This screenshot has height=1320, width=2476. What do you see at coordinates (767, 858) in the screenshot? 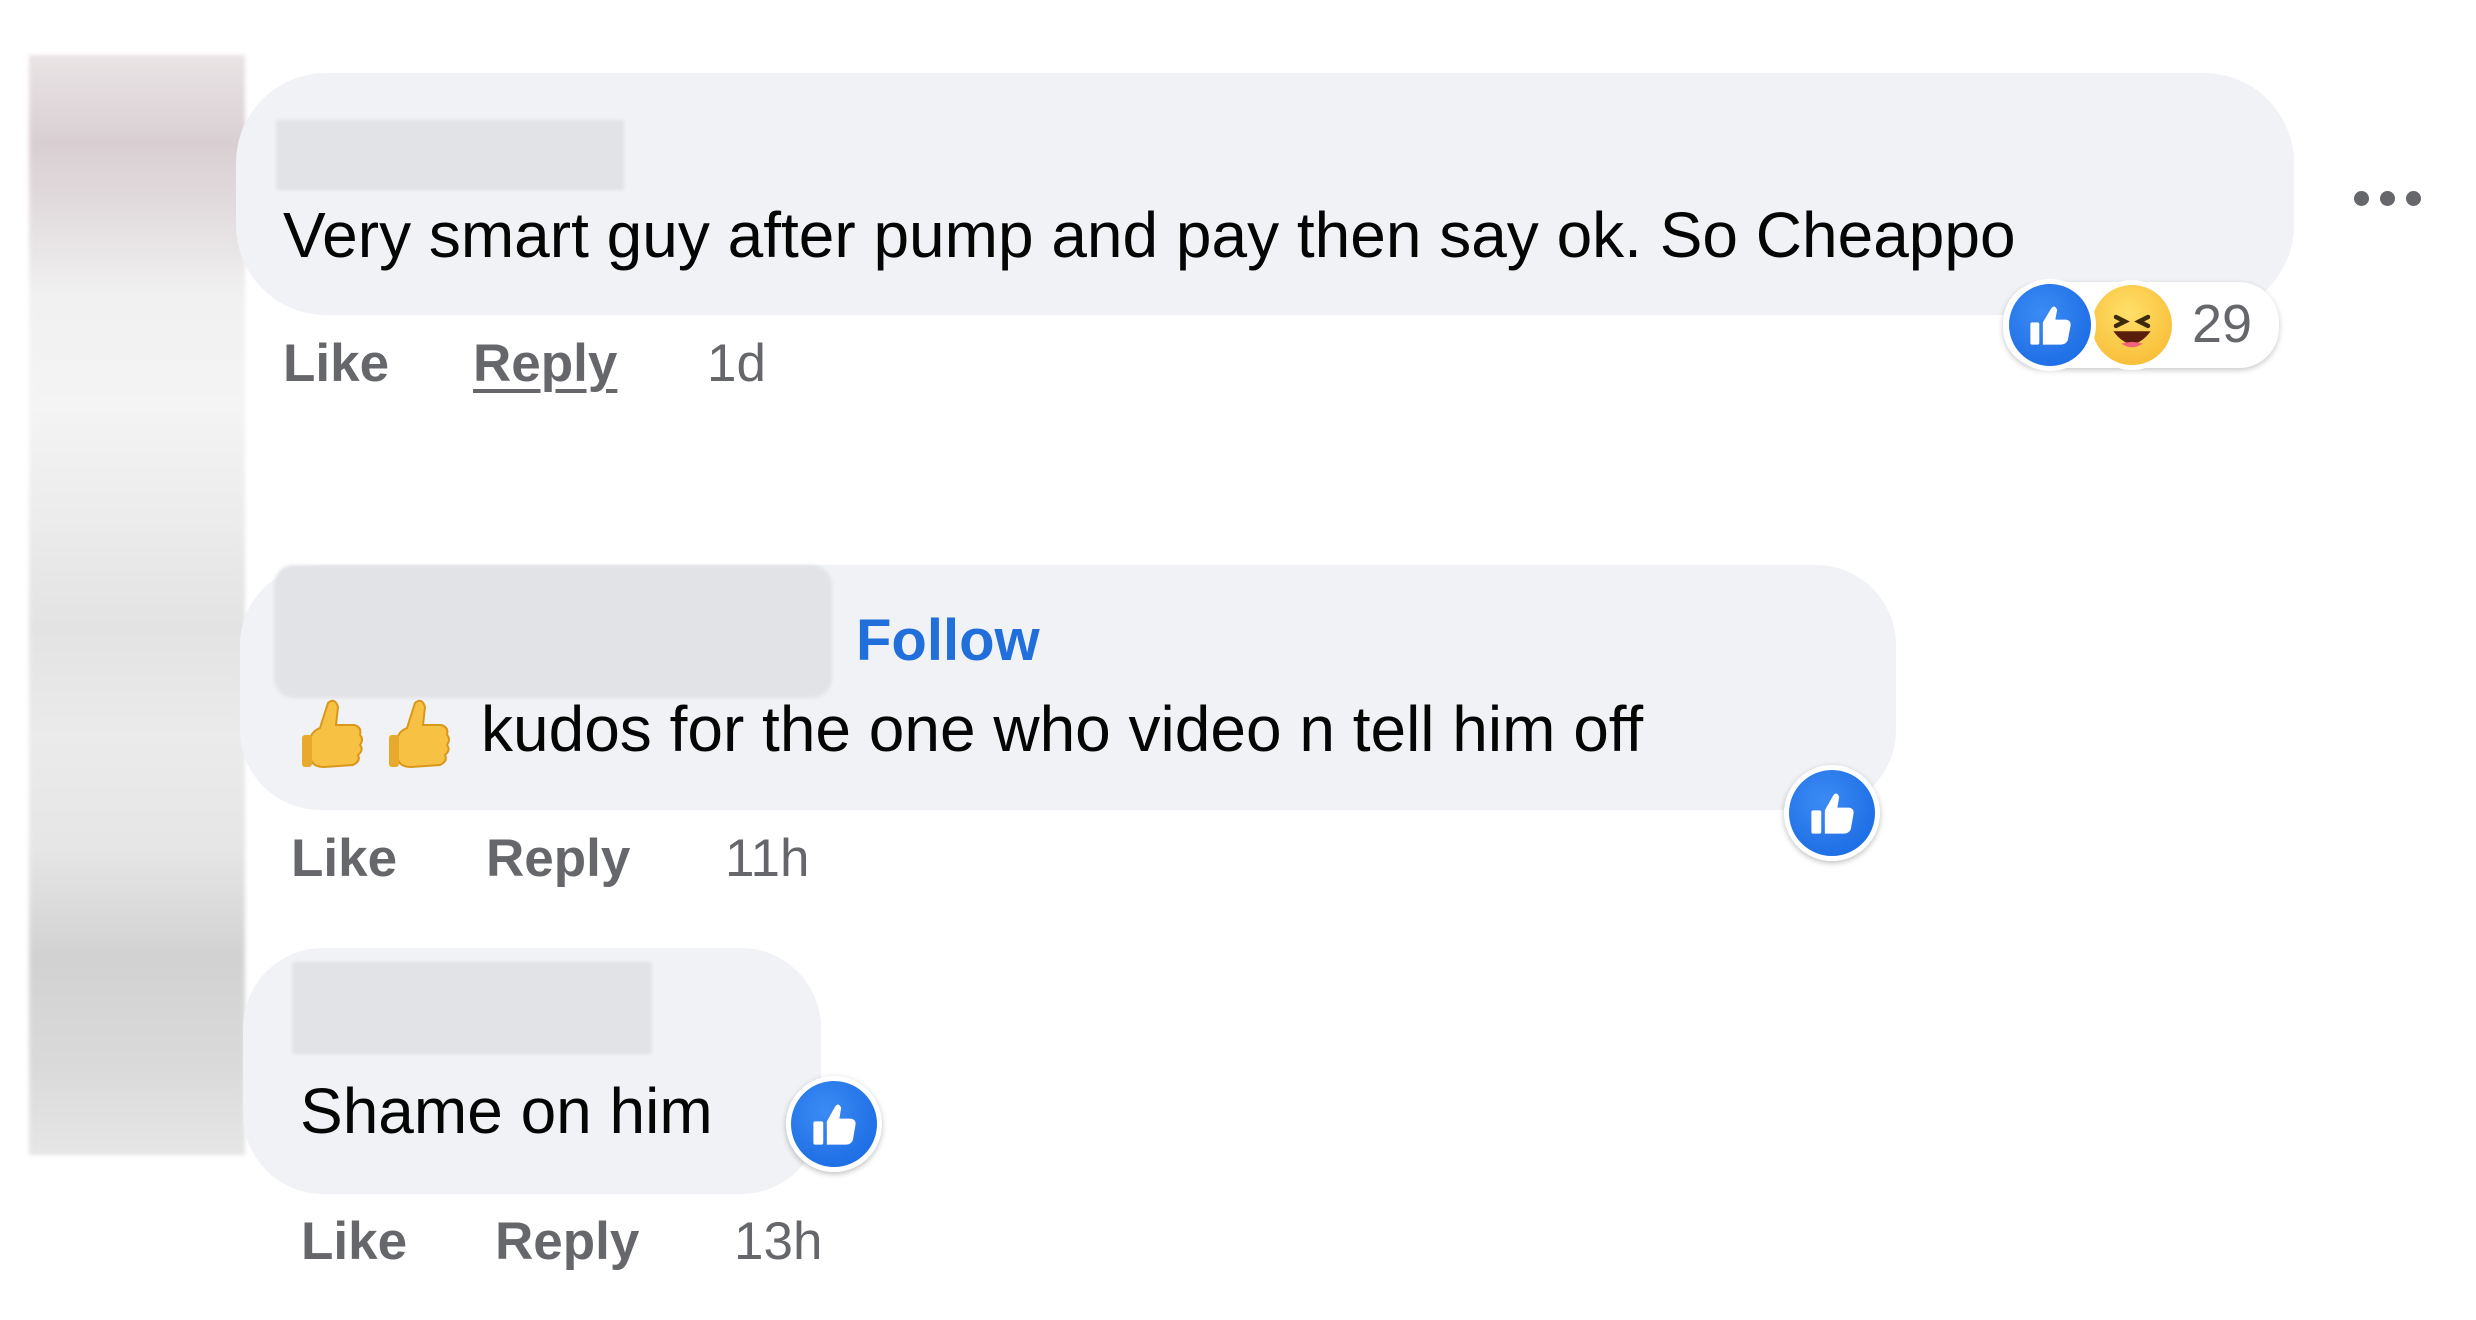
I see `comment-timestamp: 11h` at bounding box center [767, 858].